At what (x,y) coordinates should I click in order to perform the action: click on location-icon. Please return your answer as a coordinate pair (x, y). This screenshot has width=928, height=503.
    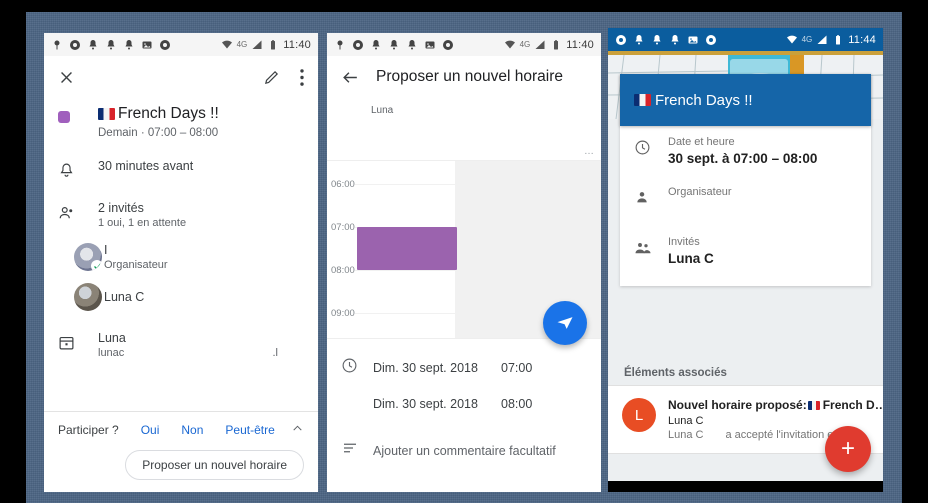
    Looking at the image, I should click on (340, 44).